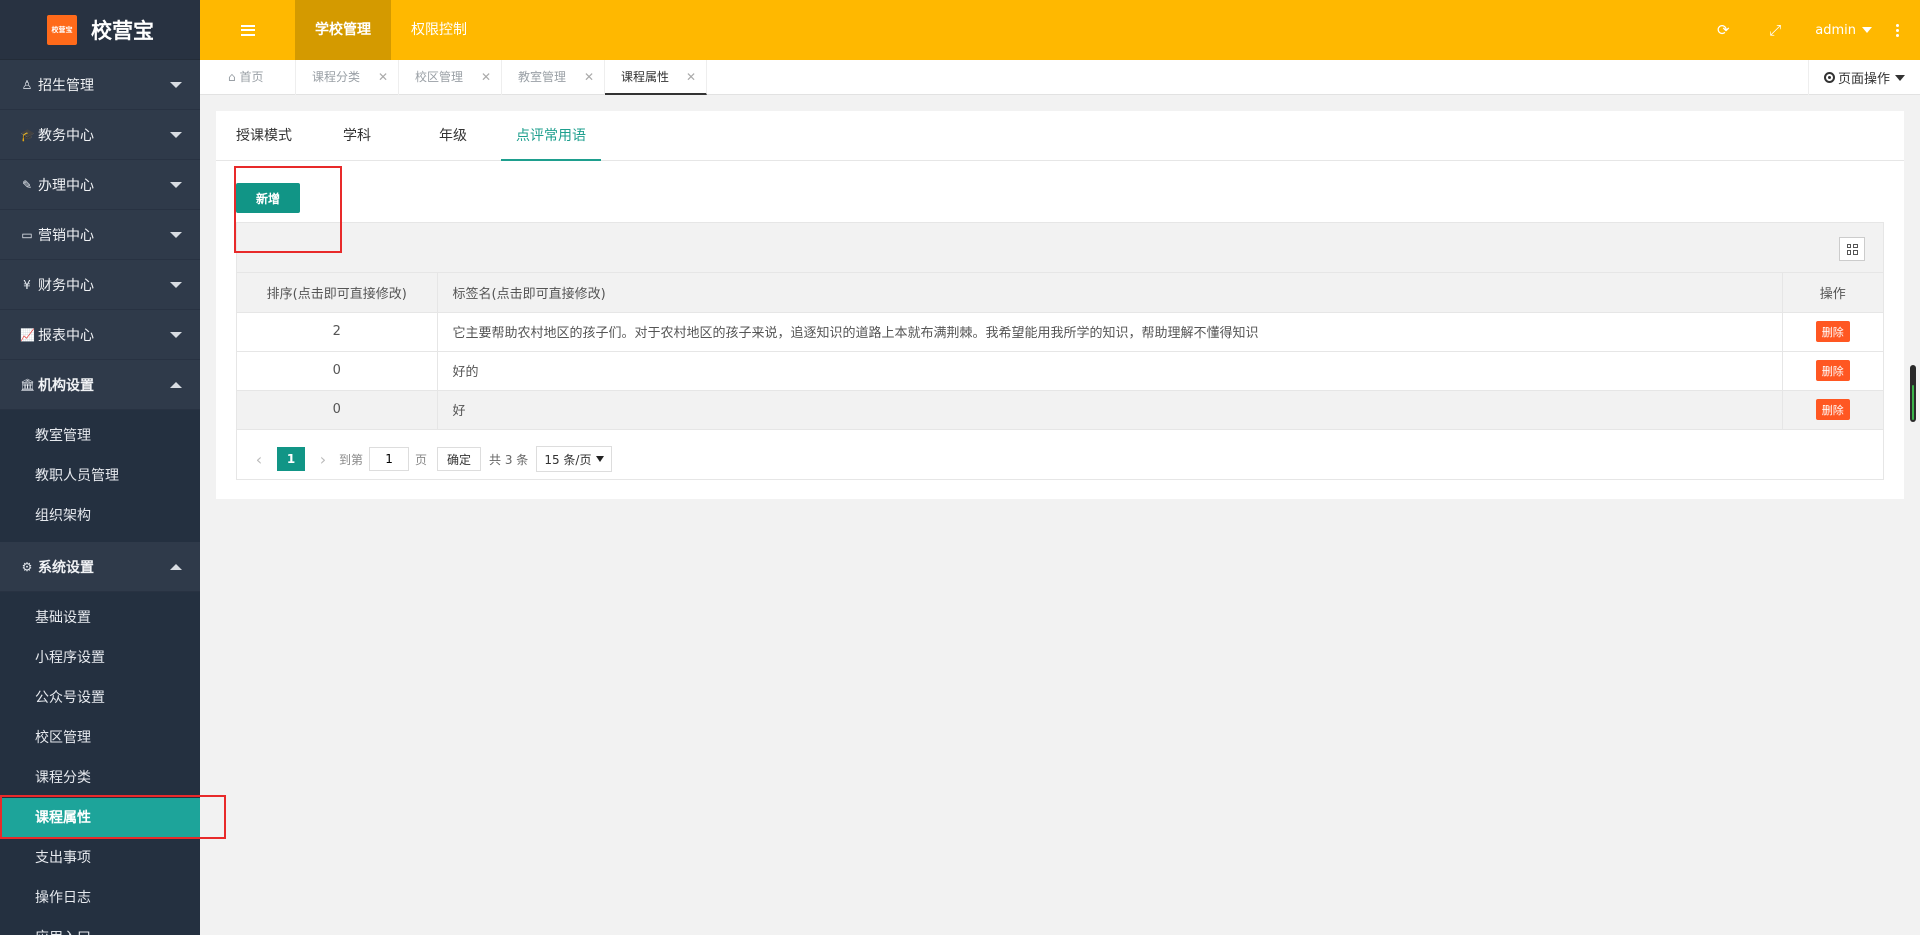 The image size is (1920, 935). What do you see at coordinates (100, 385) in the screenshot?
I see `nav-group-institution: 🏛 机构设置` at bounding box center [100, 385].